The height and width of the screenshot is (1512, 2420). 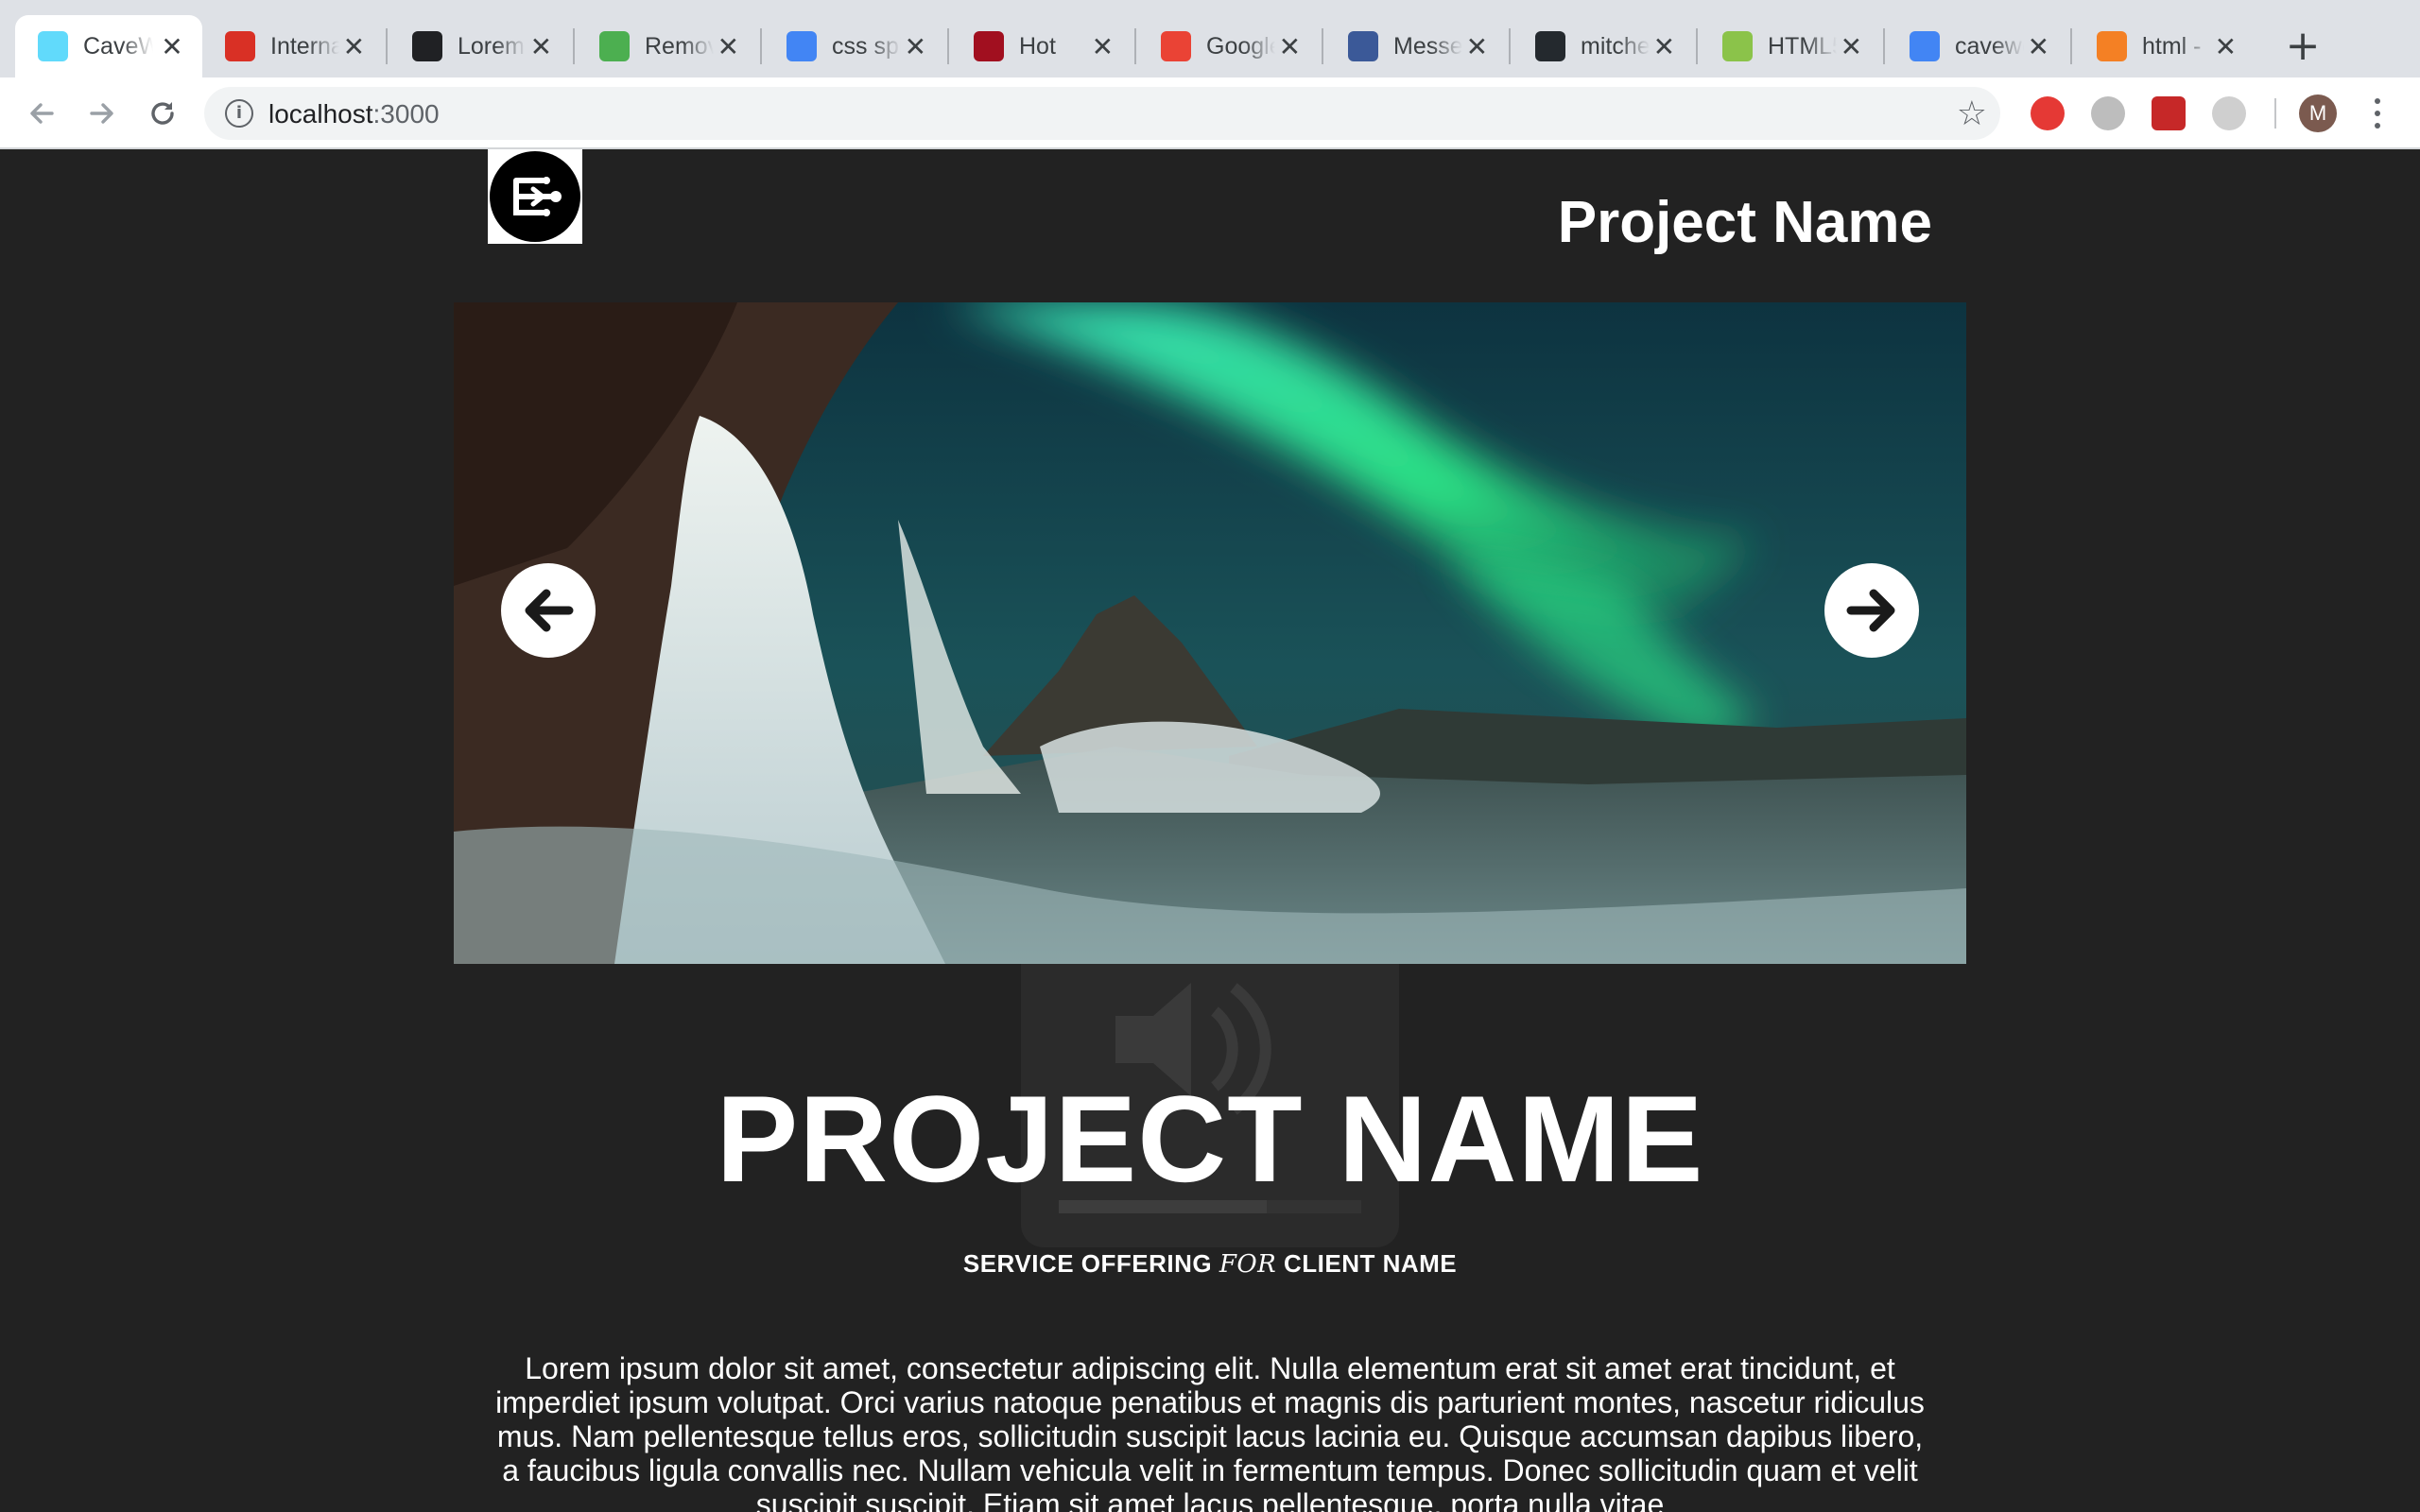 I want to click on github-icon, so click(x=1550, y=46).